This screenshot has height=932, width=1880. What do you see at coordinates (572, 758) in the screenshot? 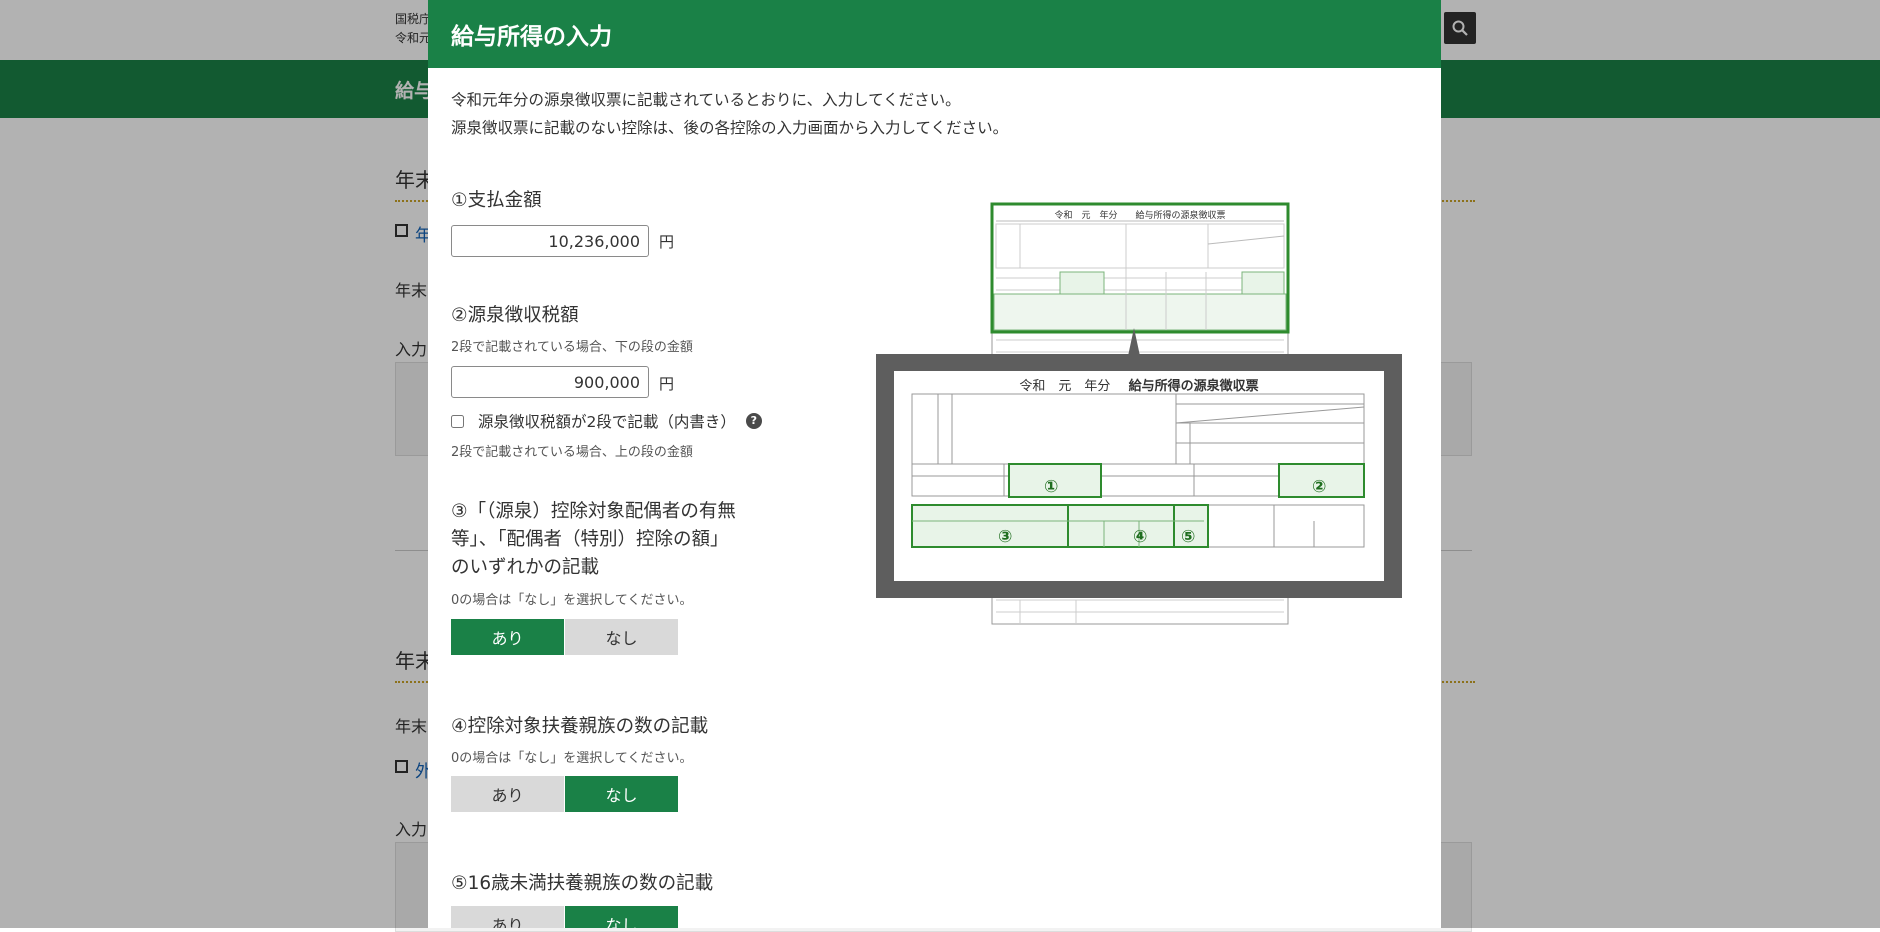
I see `dependents-note: 0の場合は「なし」を選択してください。` at bounding box center [572, 758].